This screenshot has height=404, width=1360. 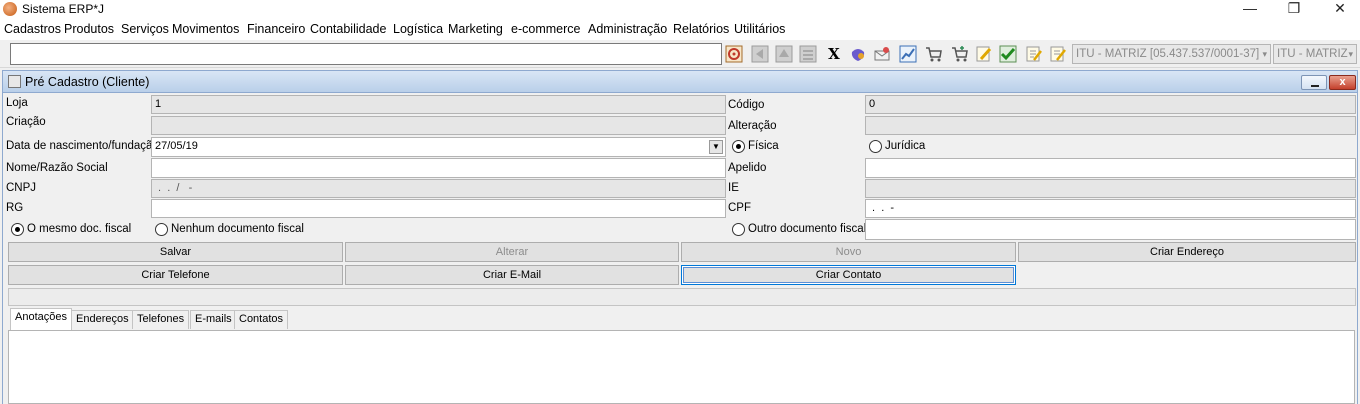 What do you see at coordinates (627, 29) in the screenshot?
I see `menu-administracao: Administração` at bounding box center [627, 29].